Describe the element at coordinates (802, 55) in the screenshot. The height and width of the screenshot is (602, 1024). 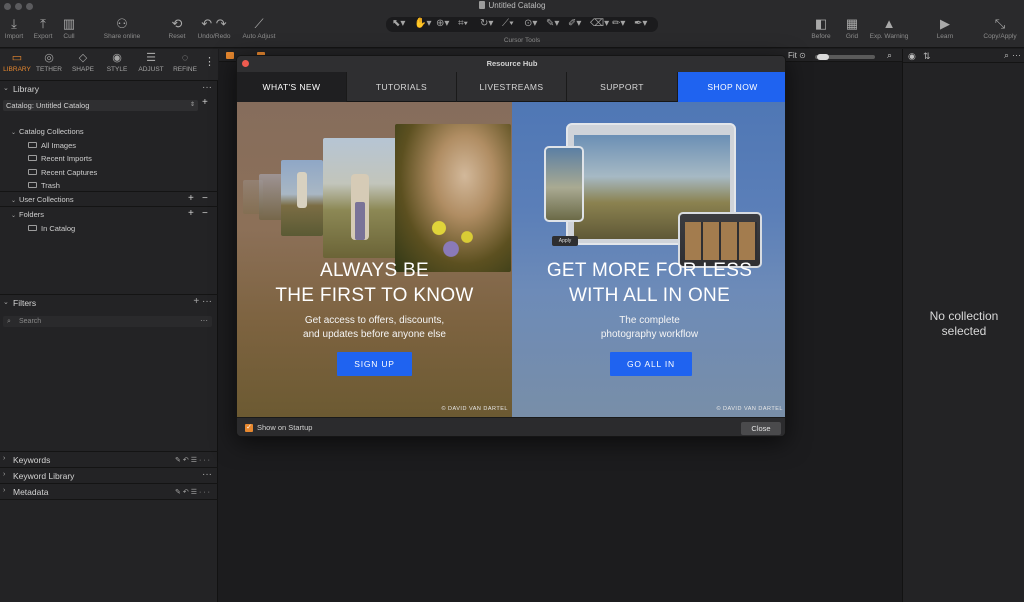
I see `zoom-icon: ⊙` at that location.